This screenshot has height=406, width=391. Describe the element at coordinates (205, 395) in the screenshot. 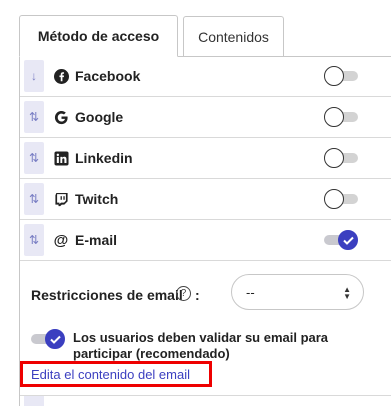

I see `row-divider` at that location.